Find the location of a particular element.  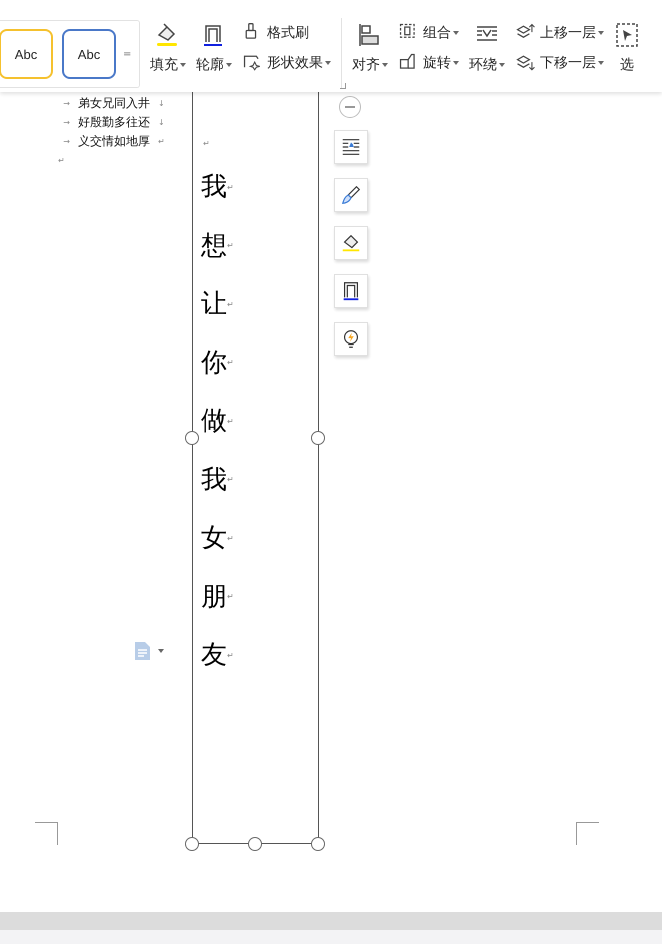

toolbar-button: 填充 is located at coordinates (168, 48).